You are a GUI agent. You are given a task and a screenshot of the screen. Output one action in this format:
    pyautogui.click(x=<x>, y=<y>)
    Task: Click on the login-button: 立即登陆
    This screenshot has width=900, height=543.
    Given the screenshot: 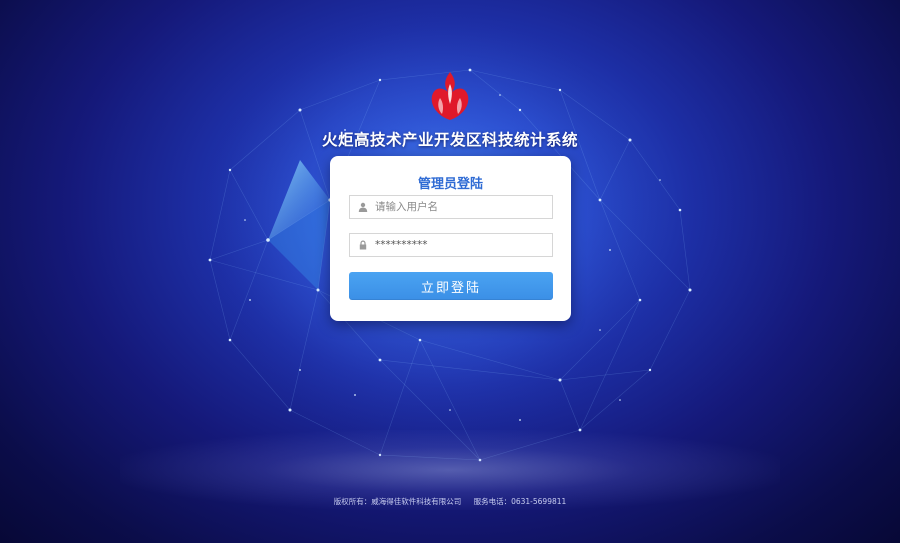 What is the action you would take?
    pyautogui.click(x=451, y=286)
    